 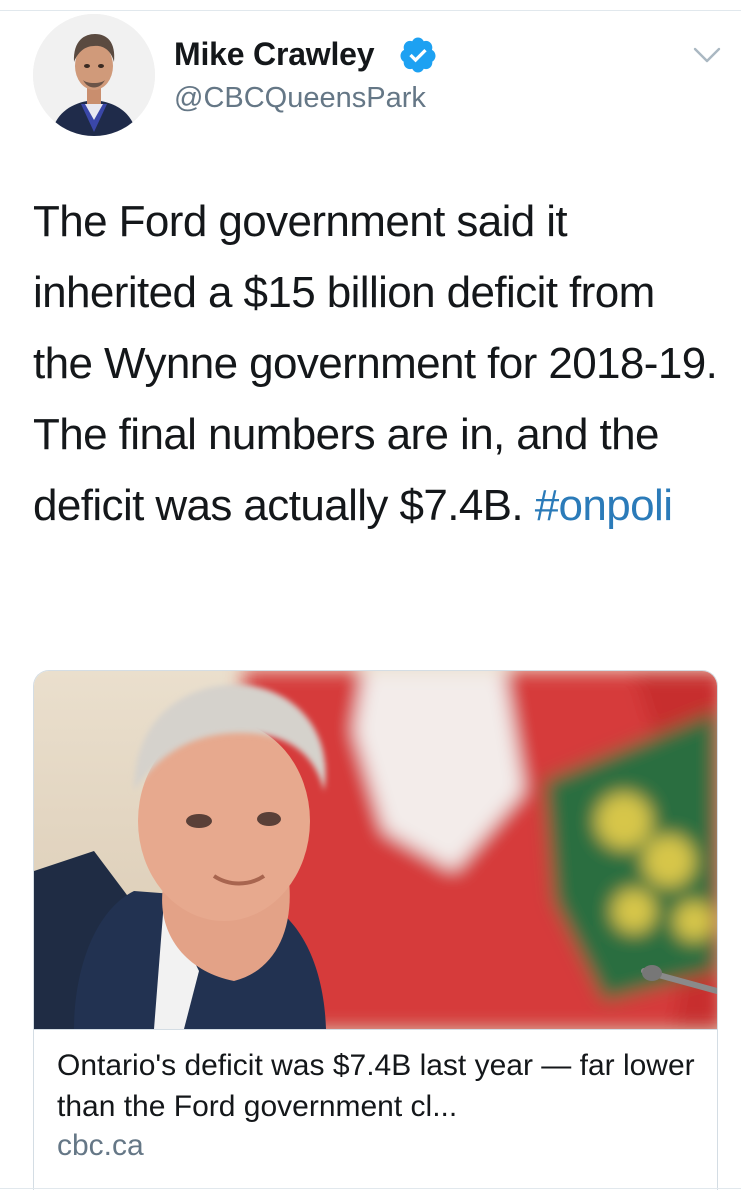 What do you see at coordinates (707, 55) in the screenshot?
I see `chevron-down-icon` at bounding box center [707, 55].